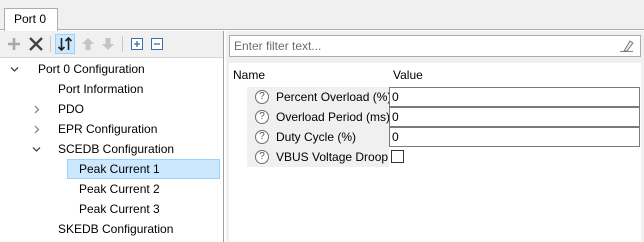  What do you see at coordinates (333, 117) in the screenshot?
I see `property-name: Overload Period (ms)` at bounding box center [333, 117].